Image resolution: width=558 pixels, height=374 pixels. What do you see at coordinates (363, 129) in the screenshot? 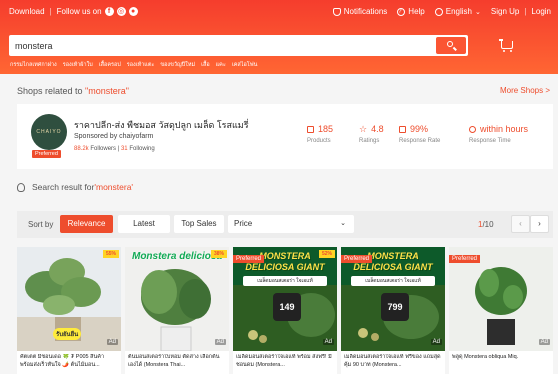
I see `star-icon: ☆` at bounding box center [363, 129].